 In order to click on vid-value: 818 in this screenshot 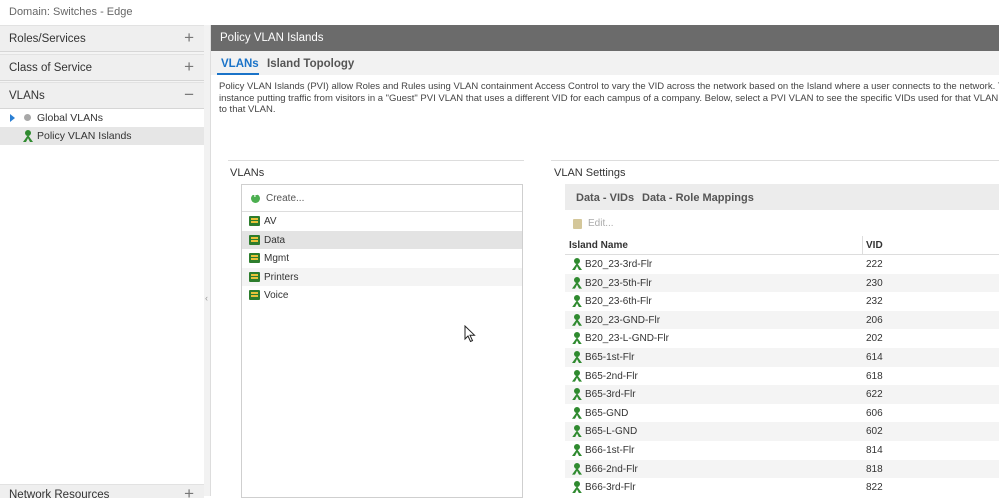, I will do `click(874, 469)`.